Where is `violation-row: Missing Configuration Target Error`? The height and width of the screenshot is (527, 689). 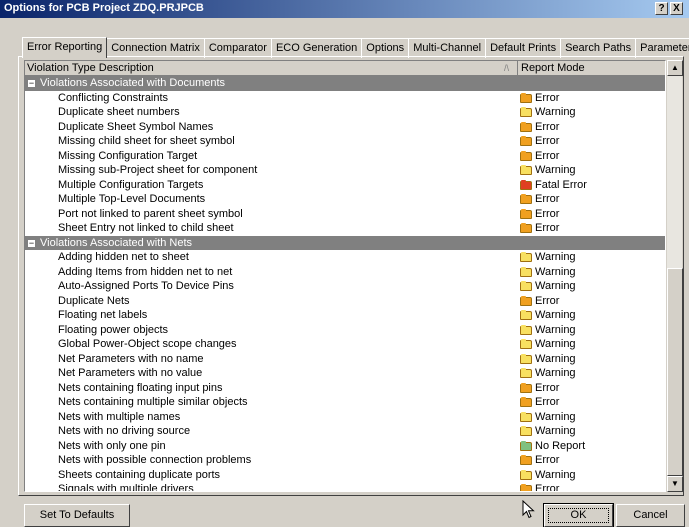 violation-row: Missing Configuration Target Error is located at coordinates (345, 156).